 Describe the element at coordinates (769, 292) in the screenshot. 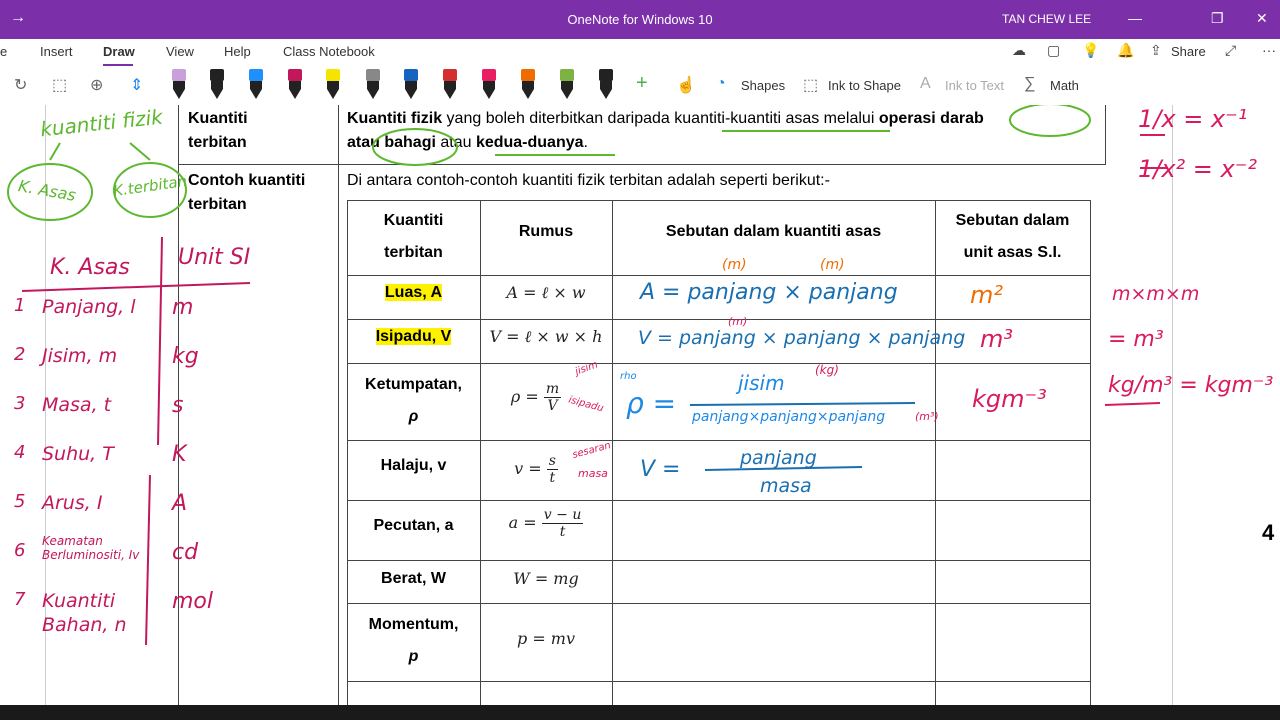

I see `ink-text: A = panjang × panjang` at that location.